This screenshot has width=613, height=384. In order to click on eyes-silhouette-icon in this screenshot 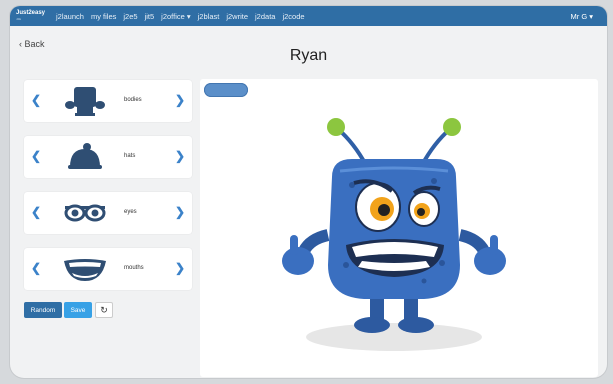, I will do `click(85, 213)`.